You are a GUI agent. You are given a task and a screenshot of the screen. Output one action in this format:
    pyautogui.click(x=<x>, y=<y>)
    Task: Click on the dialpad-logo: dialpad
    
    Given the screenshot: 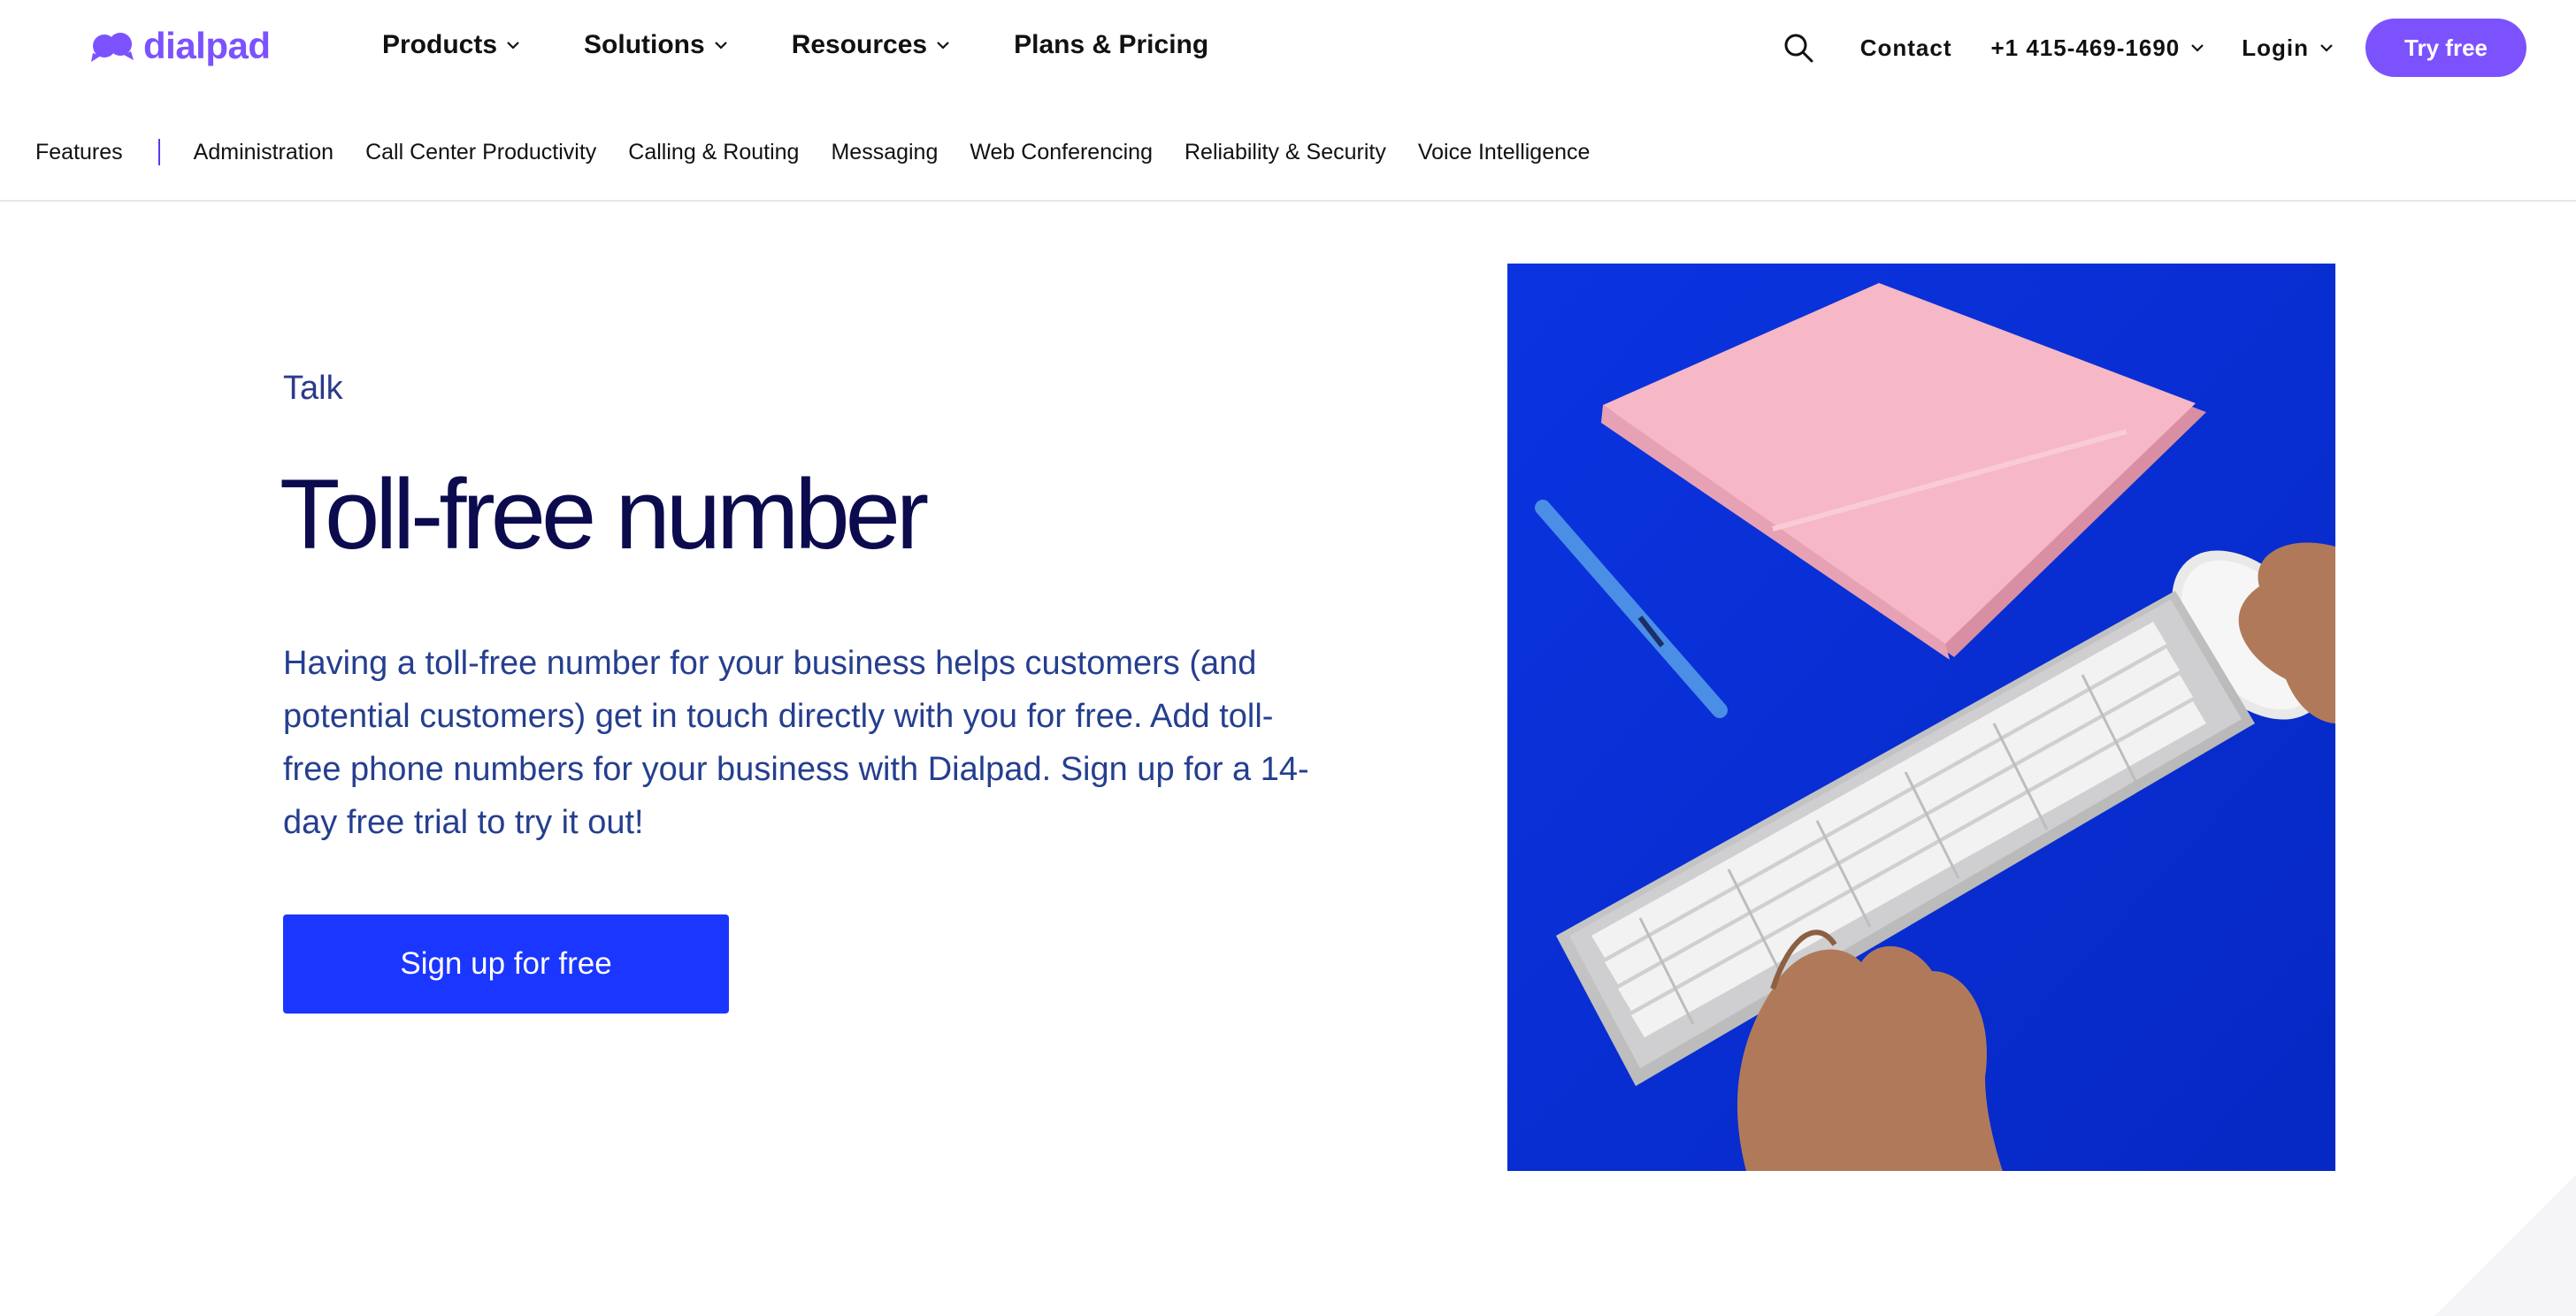 What is the action you would take?
    pyautogui.click(x=180, y=46)
    